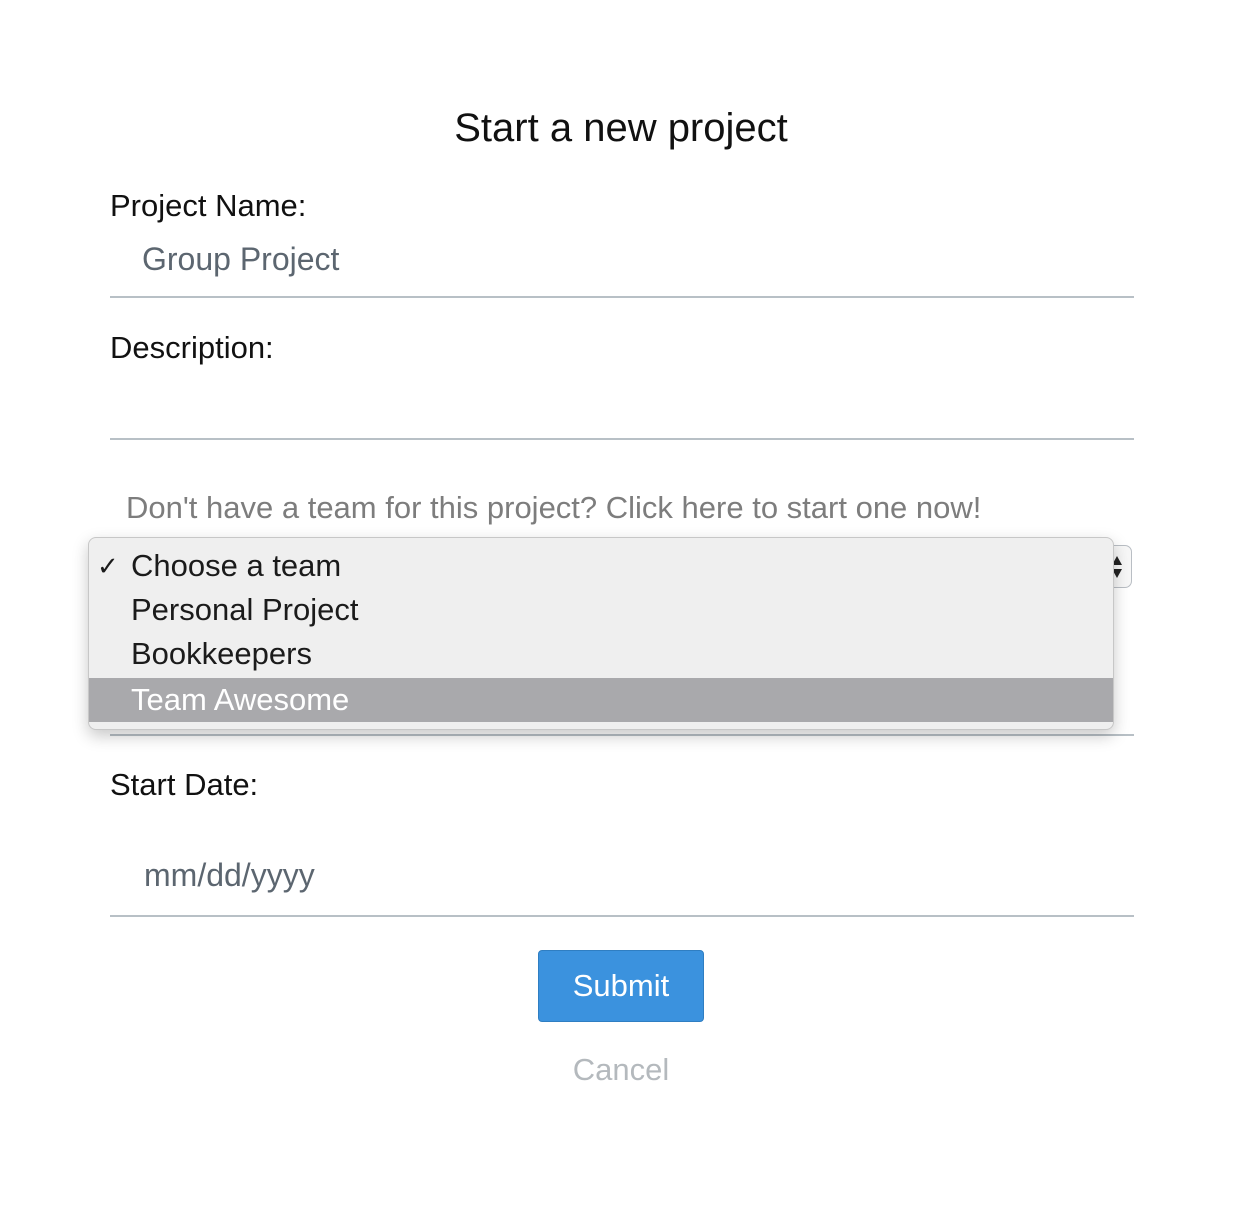 The width and height of the screenshot is (1248, 1218). Describe the element at coordinates (622, 916) in the screenshot. I see `start-date-underline` at that location.